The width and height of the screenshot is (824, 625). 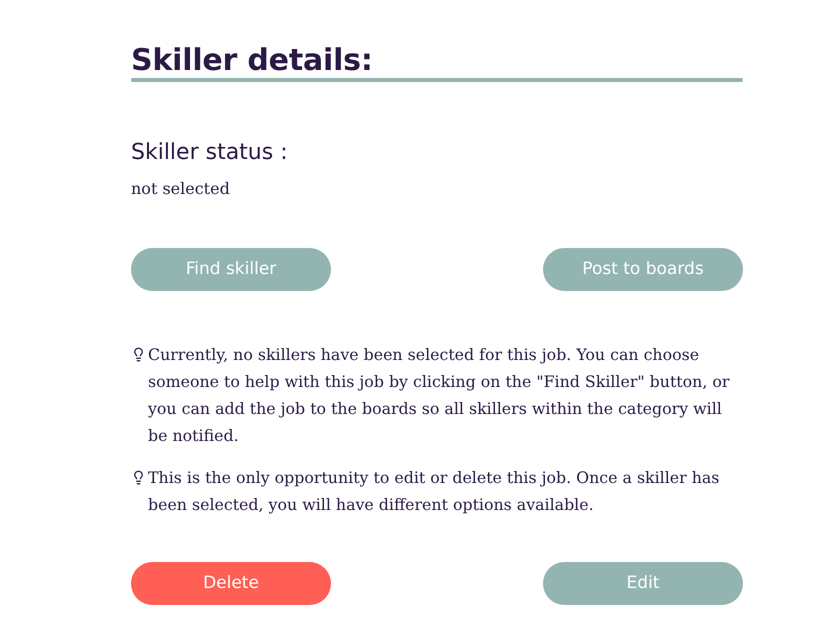 I want to click on tip-text: Currently, no skillers have been selected for this job. You can choose someone to help with this job by clicking on the "Find Skiller" button, or you can add the job to the boards so all skillers within the category will be notified., so click(x=439, y=395).